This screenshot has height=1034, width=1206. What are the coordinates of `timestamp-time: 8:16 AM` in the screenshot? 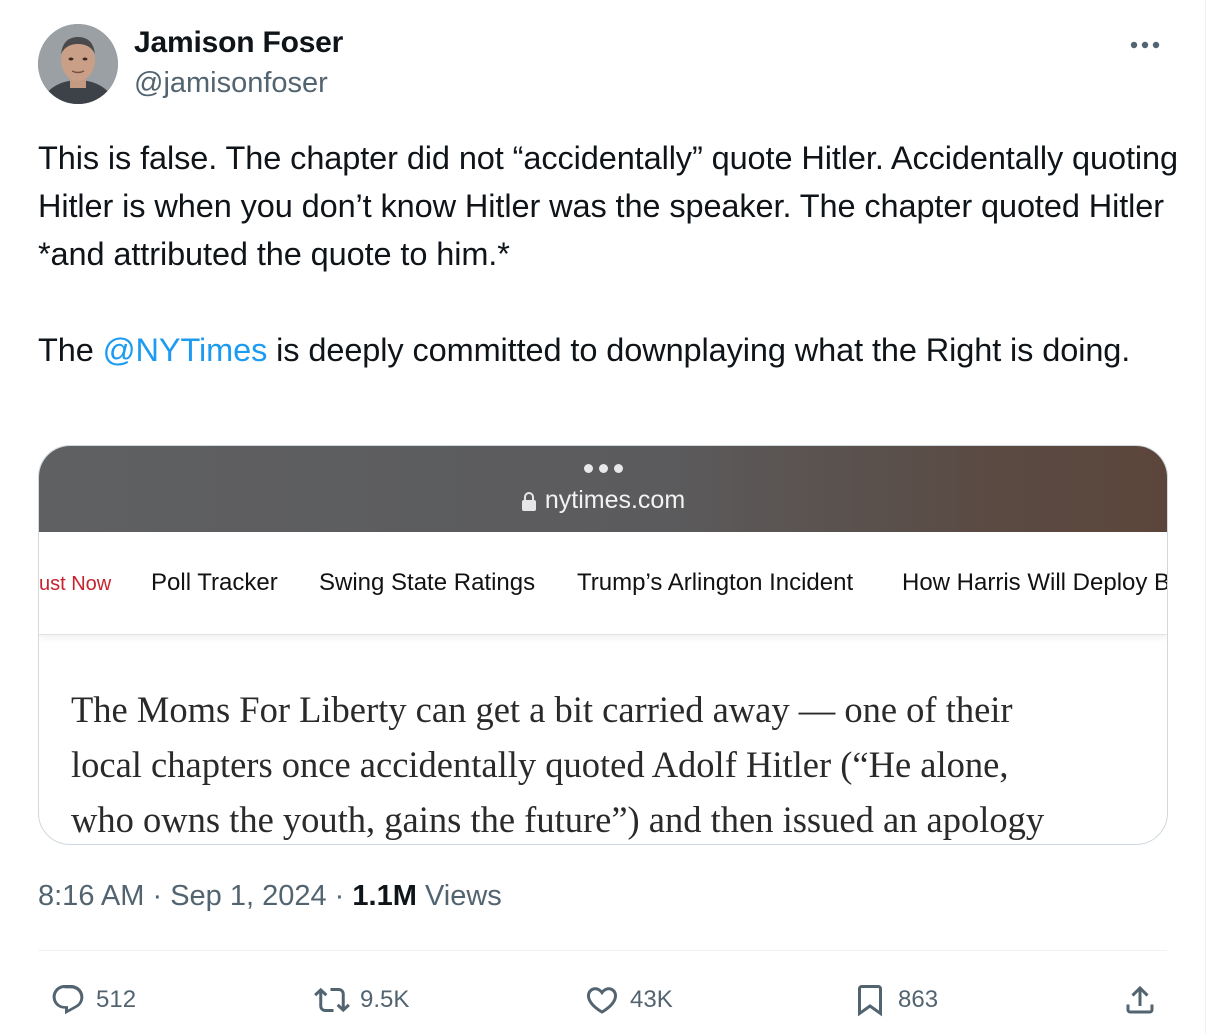 It's located at (91, 896).